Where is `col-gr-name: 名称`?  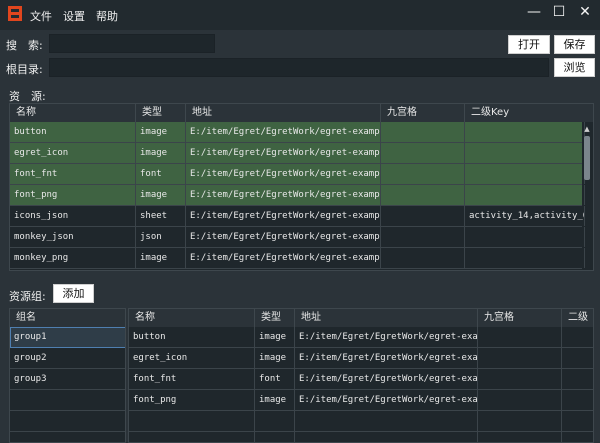 col-gr-name: 名称 is located at coordinates (192, 318).